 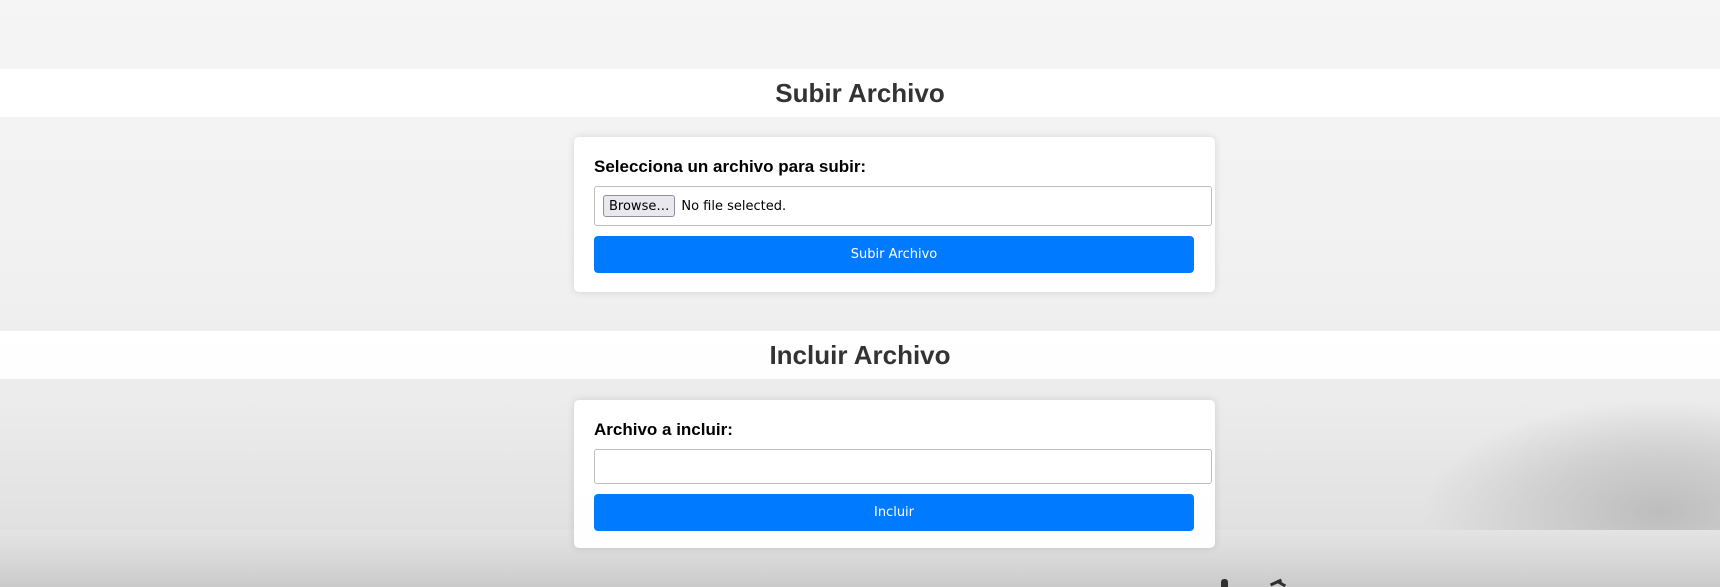 What do you see at coordinates (903, 466) in the screenshot?
I see `include-file-input` at bounding box center [903, 466].